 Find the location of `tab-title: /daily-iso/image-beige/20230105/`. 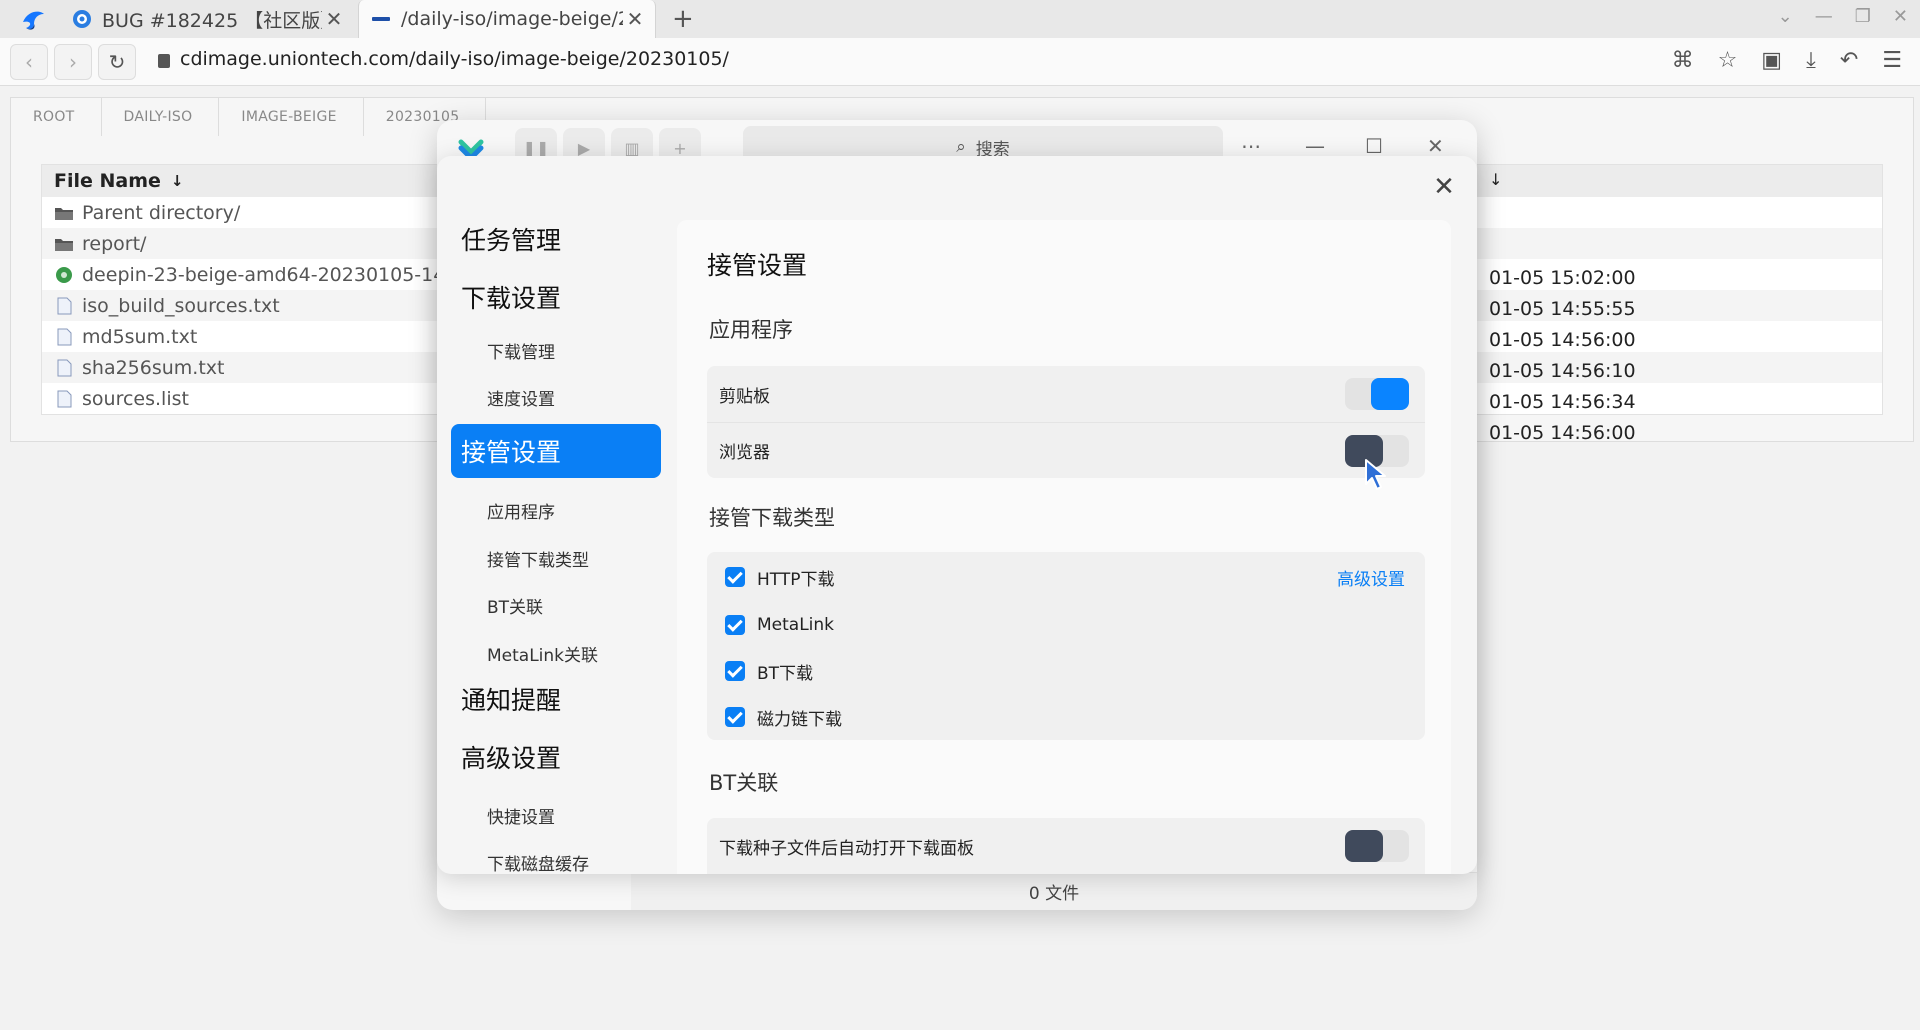

tab-title: /daily-iso/image-beige/20230105/ is located at coordinates (512, 19).